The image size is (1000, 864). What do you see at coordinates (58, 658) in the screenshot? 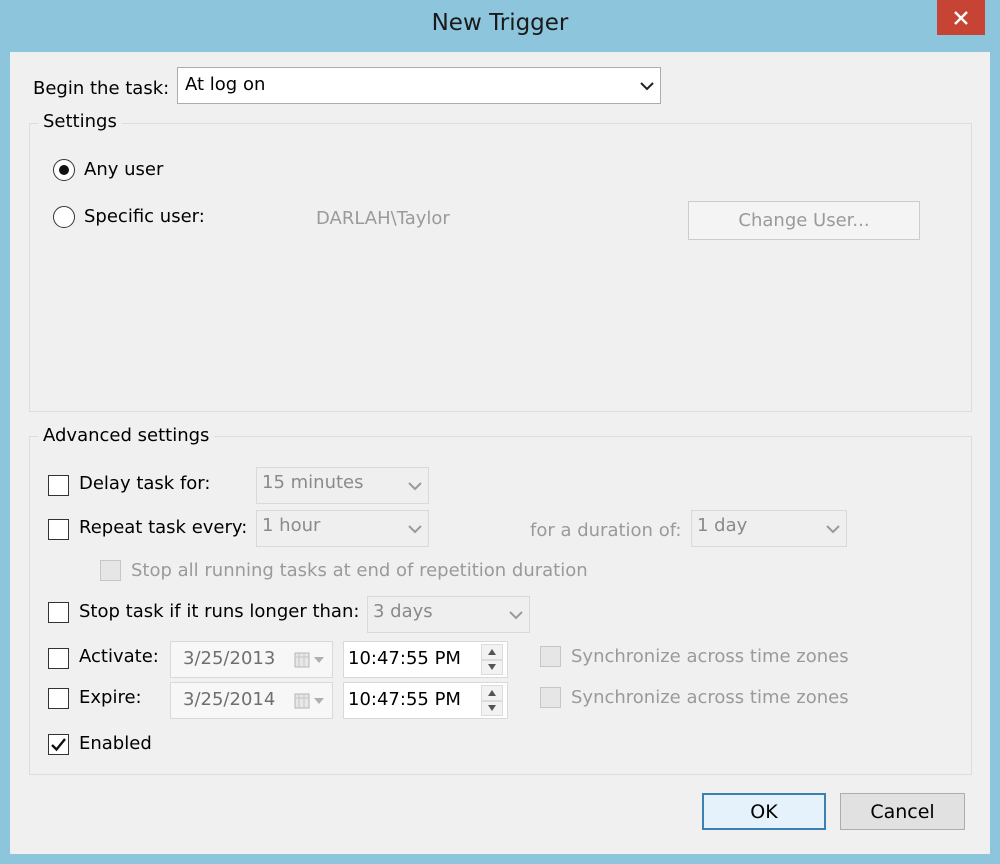
I see `activate-checkbox` at bounding box center [58, 658].